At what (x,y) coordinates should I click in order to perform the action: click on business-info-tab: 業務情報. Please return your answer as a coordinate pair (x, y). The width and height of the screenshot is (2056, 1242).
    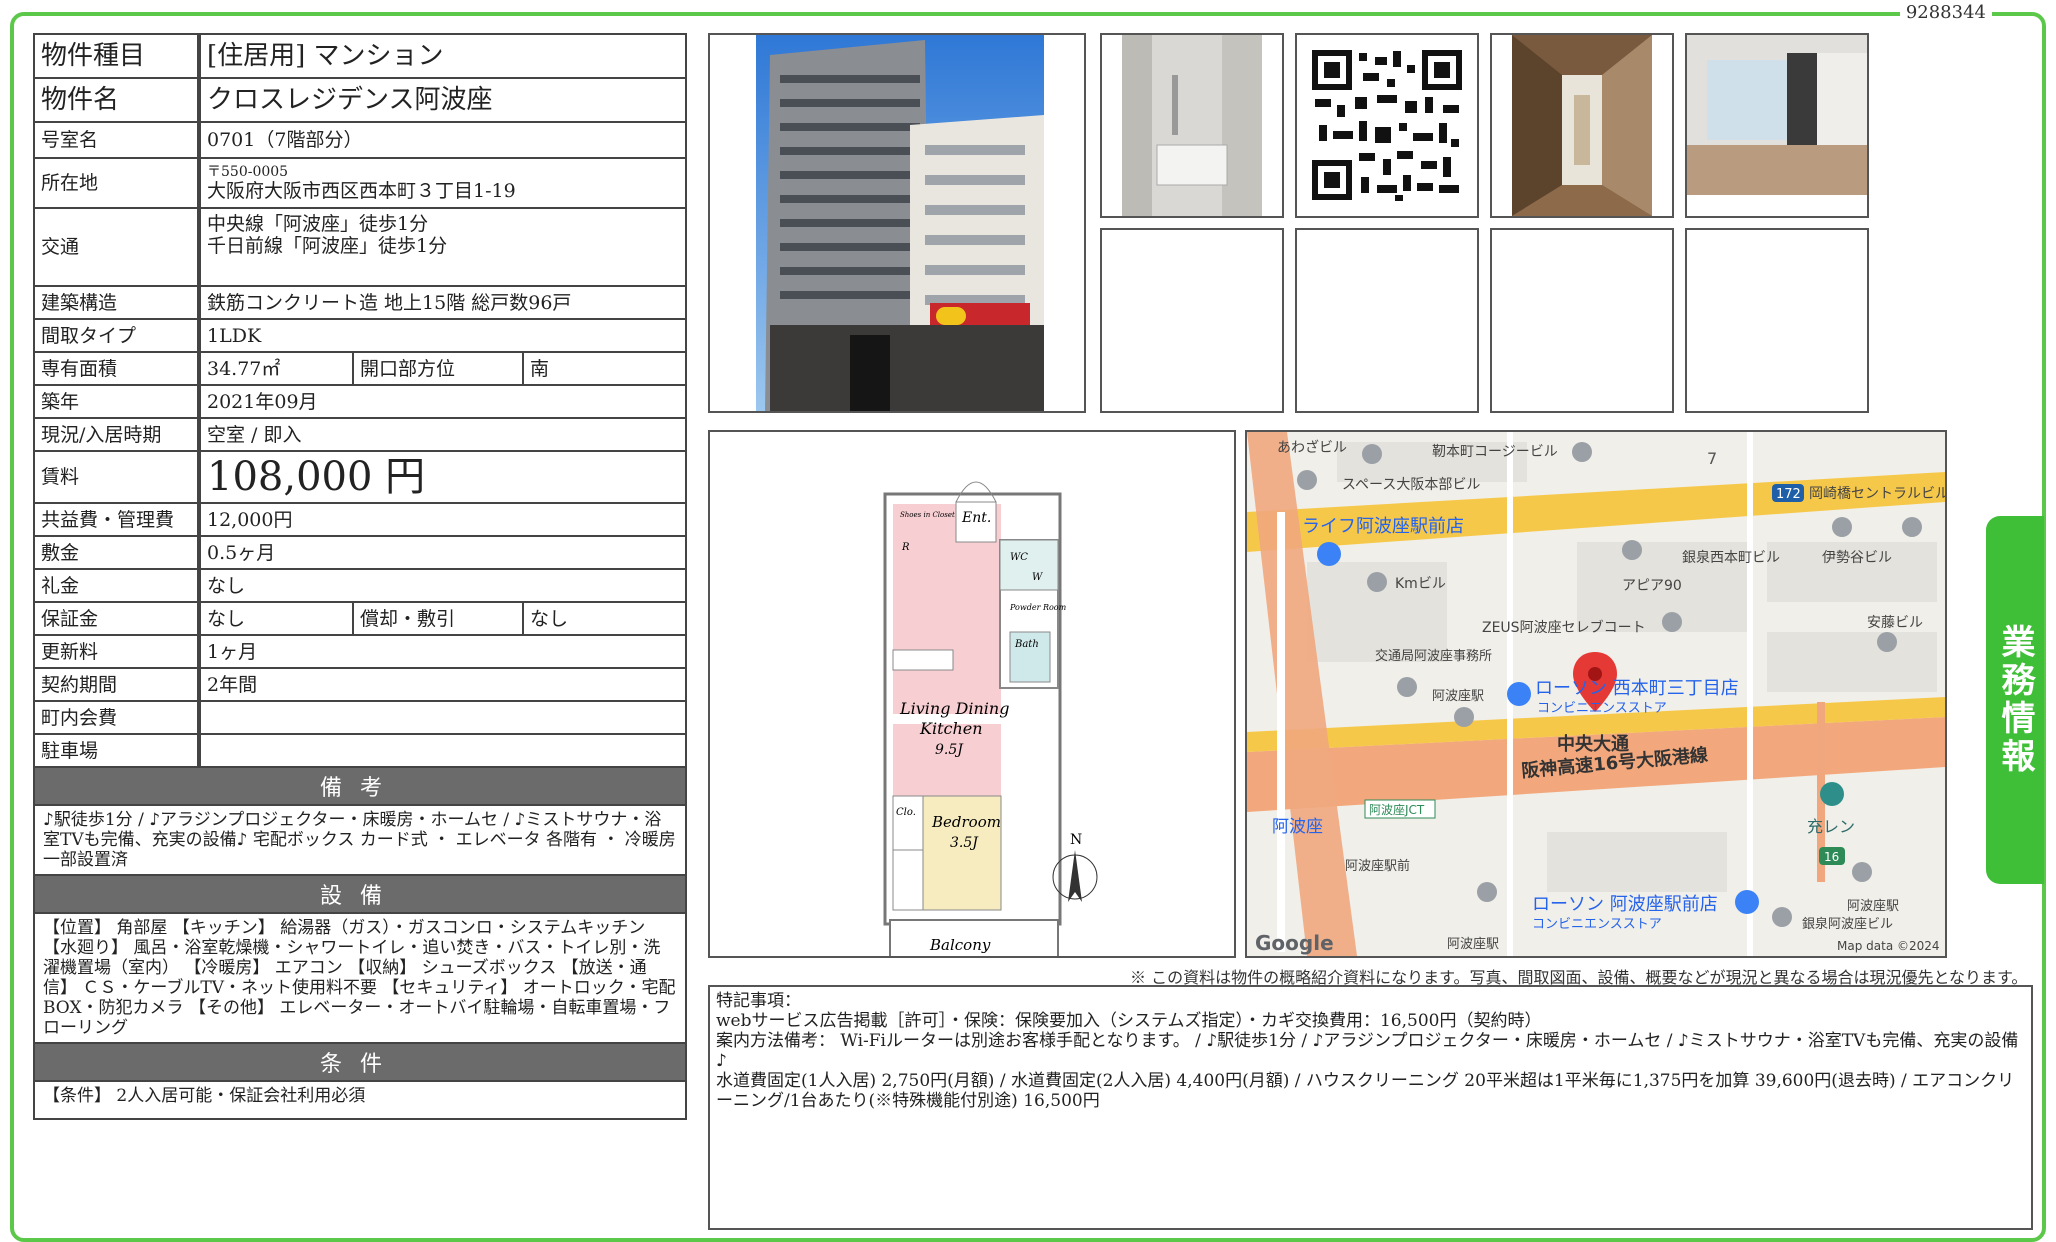
    Looking at the image, I should click on (2015, 700).